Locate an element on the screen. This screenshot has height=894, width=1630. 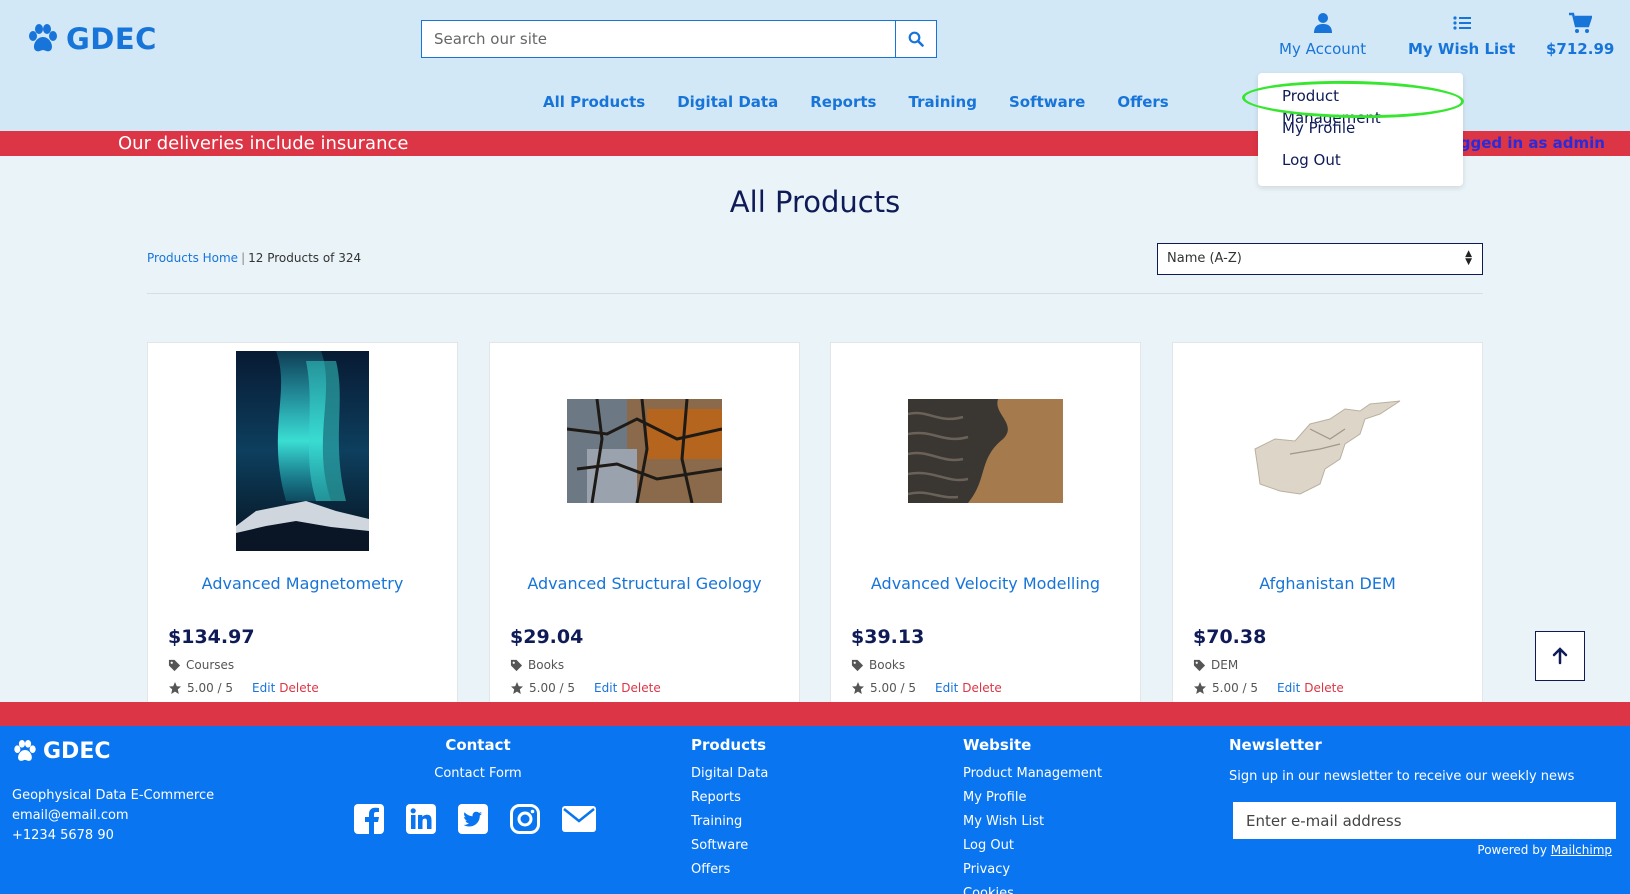
product-price: $134.97 is located at coordinates (211, 637).